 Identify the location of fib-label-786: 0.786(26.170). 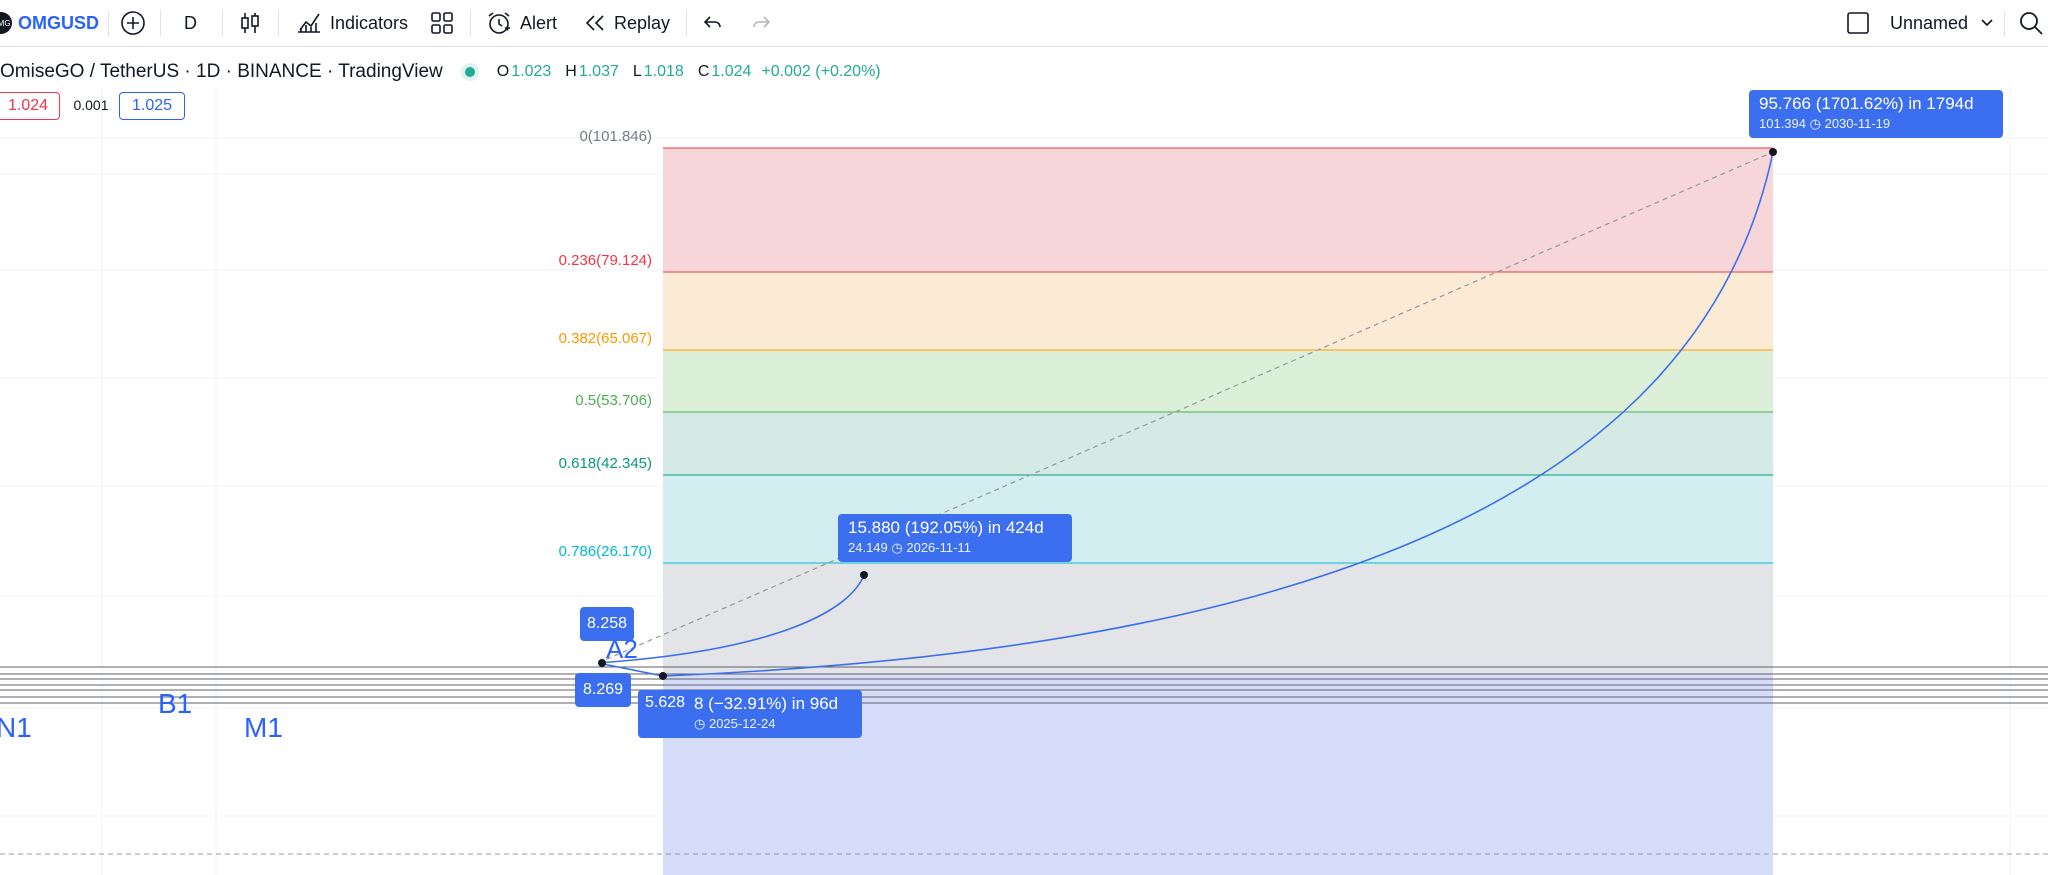
(605, 551).